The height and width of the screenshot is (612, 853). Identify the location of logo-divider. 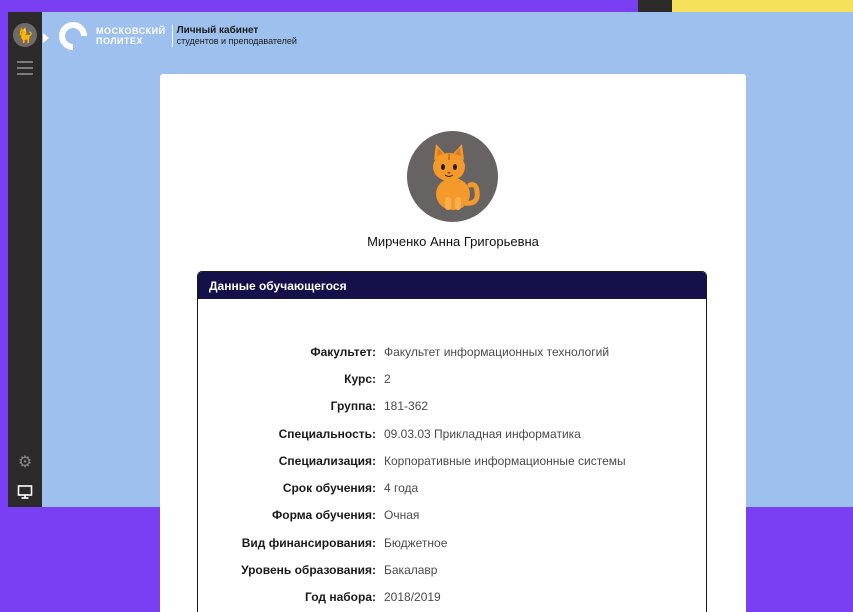
(172, 36).